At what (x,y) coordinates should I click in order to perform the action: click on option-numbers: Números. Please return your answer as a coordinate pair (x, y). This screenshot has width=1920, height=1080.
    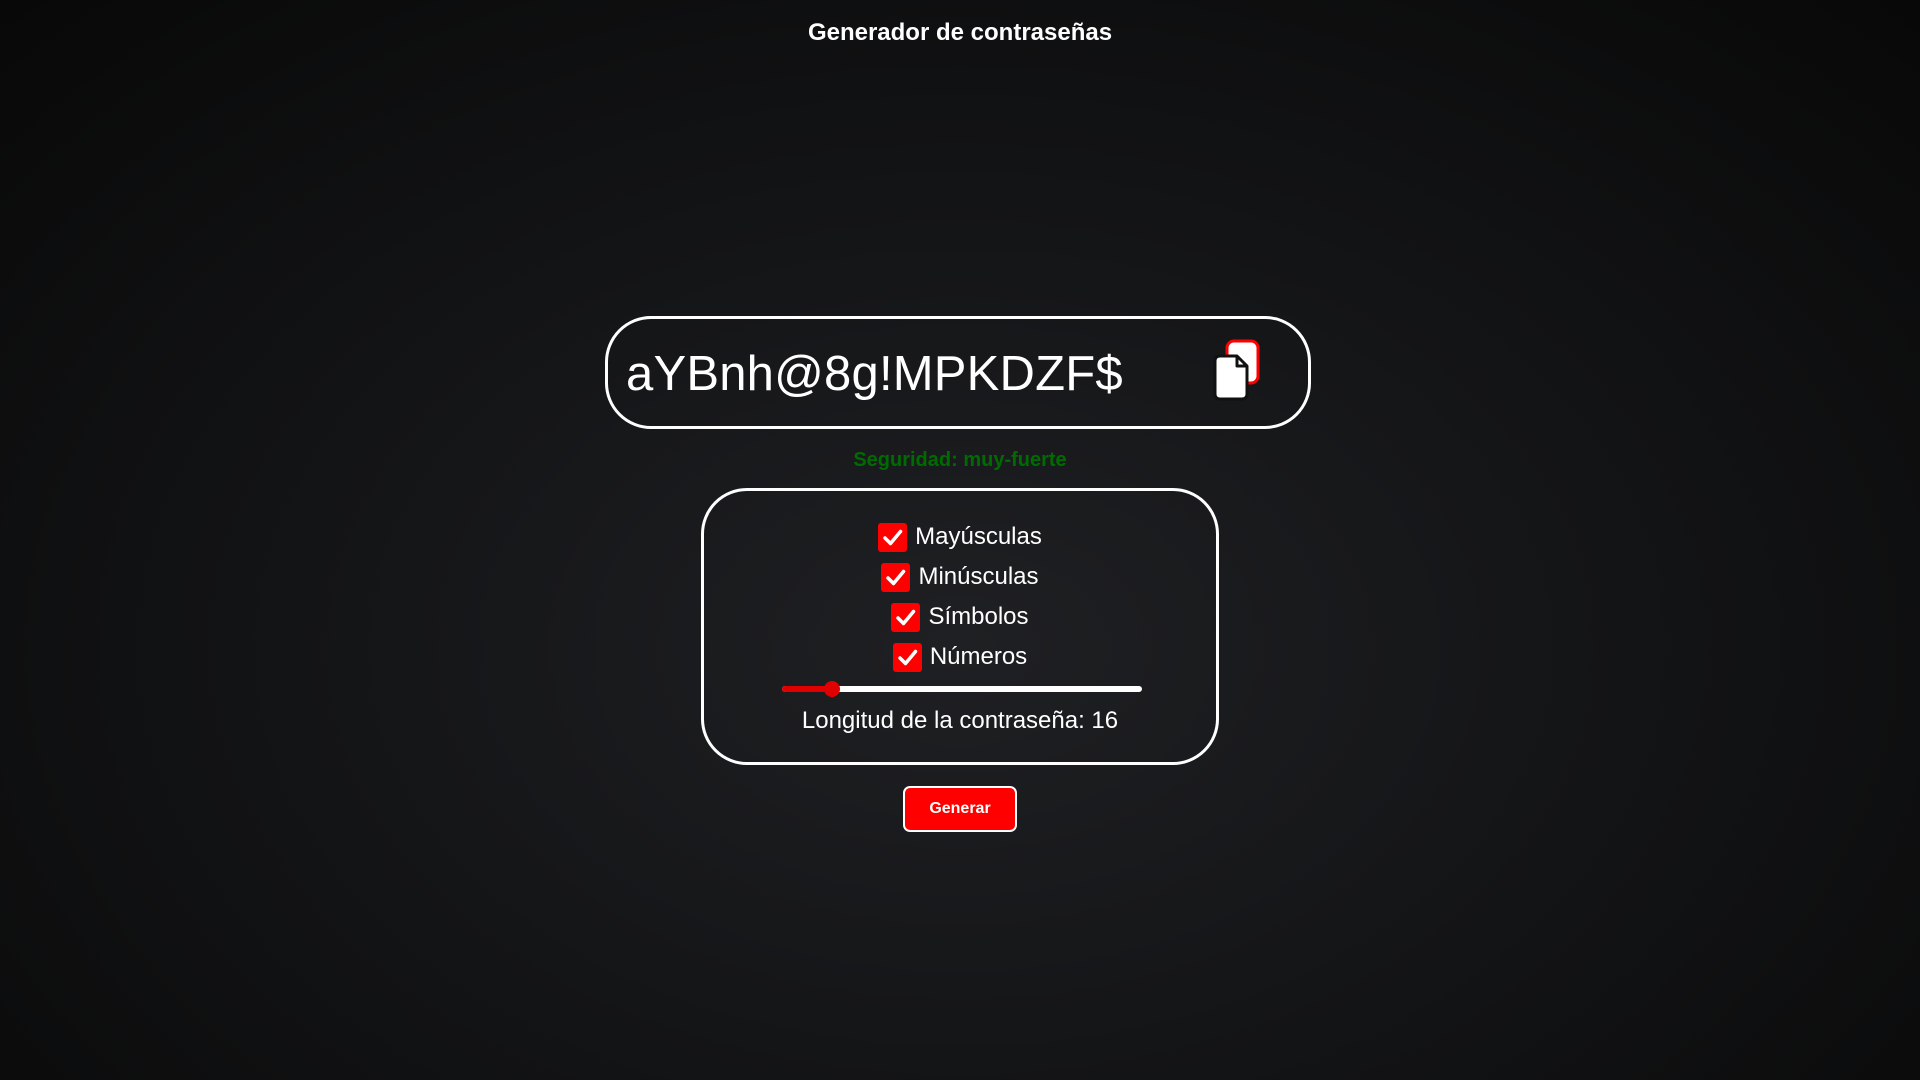
    Looking at the image, I should click on (960, 657).